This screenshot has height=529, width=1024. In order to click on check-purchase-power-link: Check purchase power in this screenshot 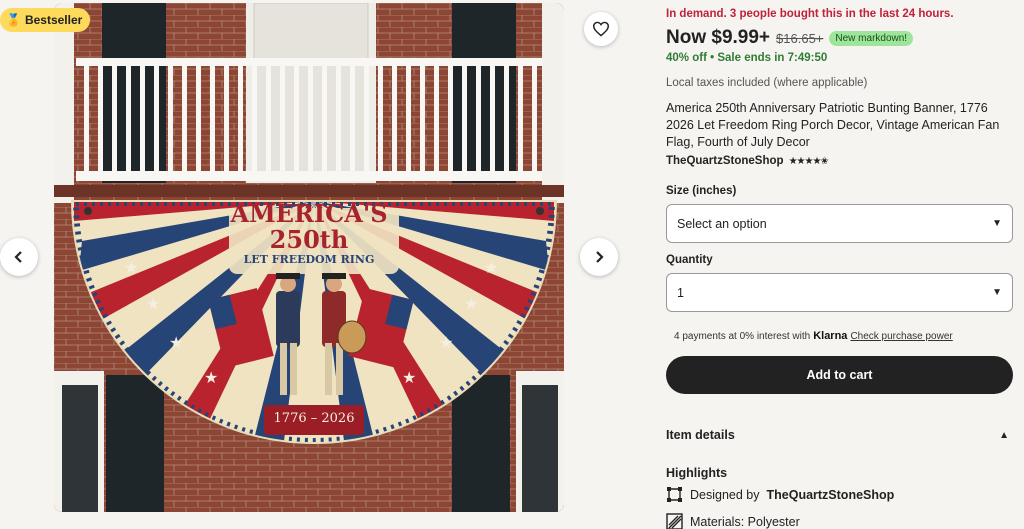, I will do `click(901, 336)`.